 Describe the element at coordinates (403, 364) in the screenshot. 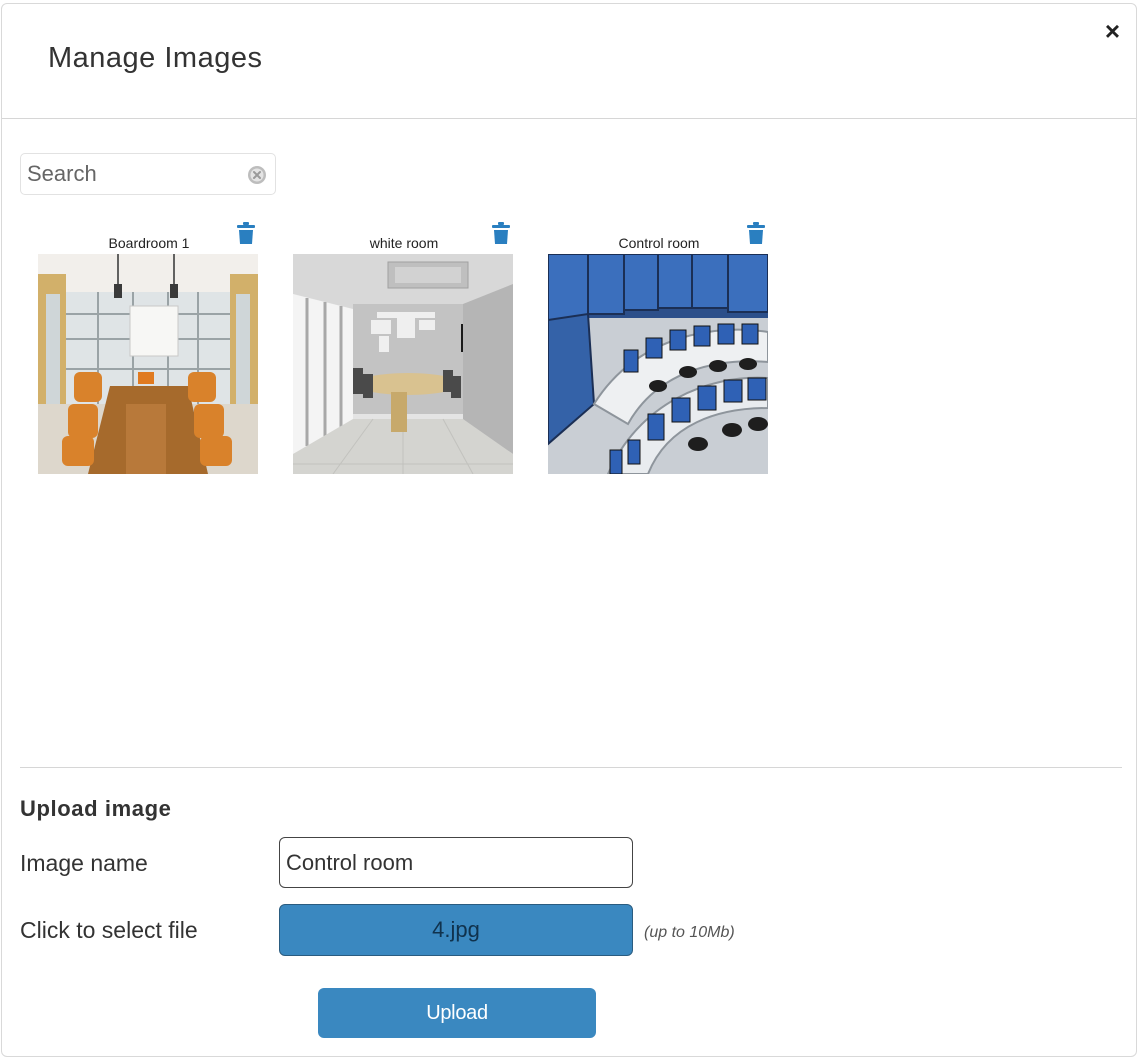

I see `white-room-thumbnail` at that location.